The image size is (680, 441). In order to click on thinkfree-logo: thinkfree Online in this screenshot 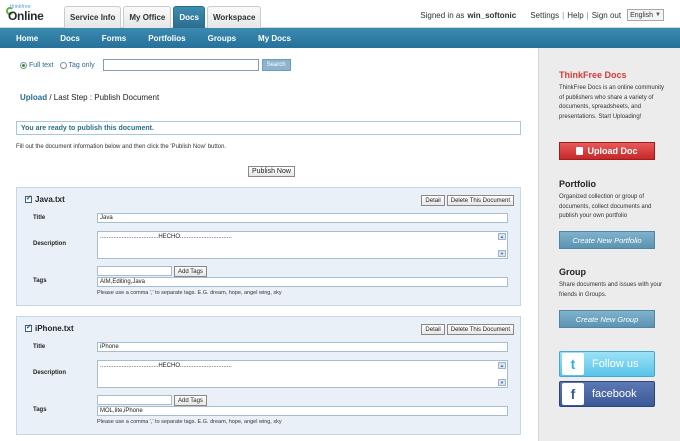, I will do `click(32, 14)`.